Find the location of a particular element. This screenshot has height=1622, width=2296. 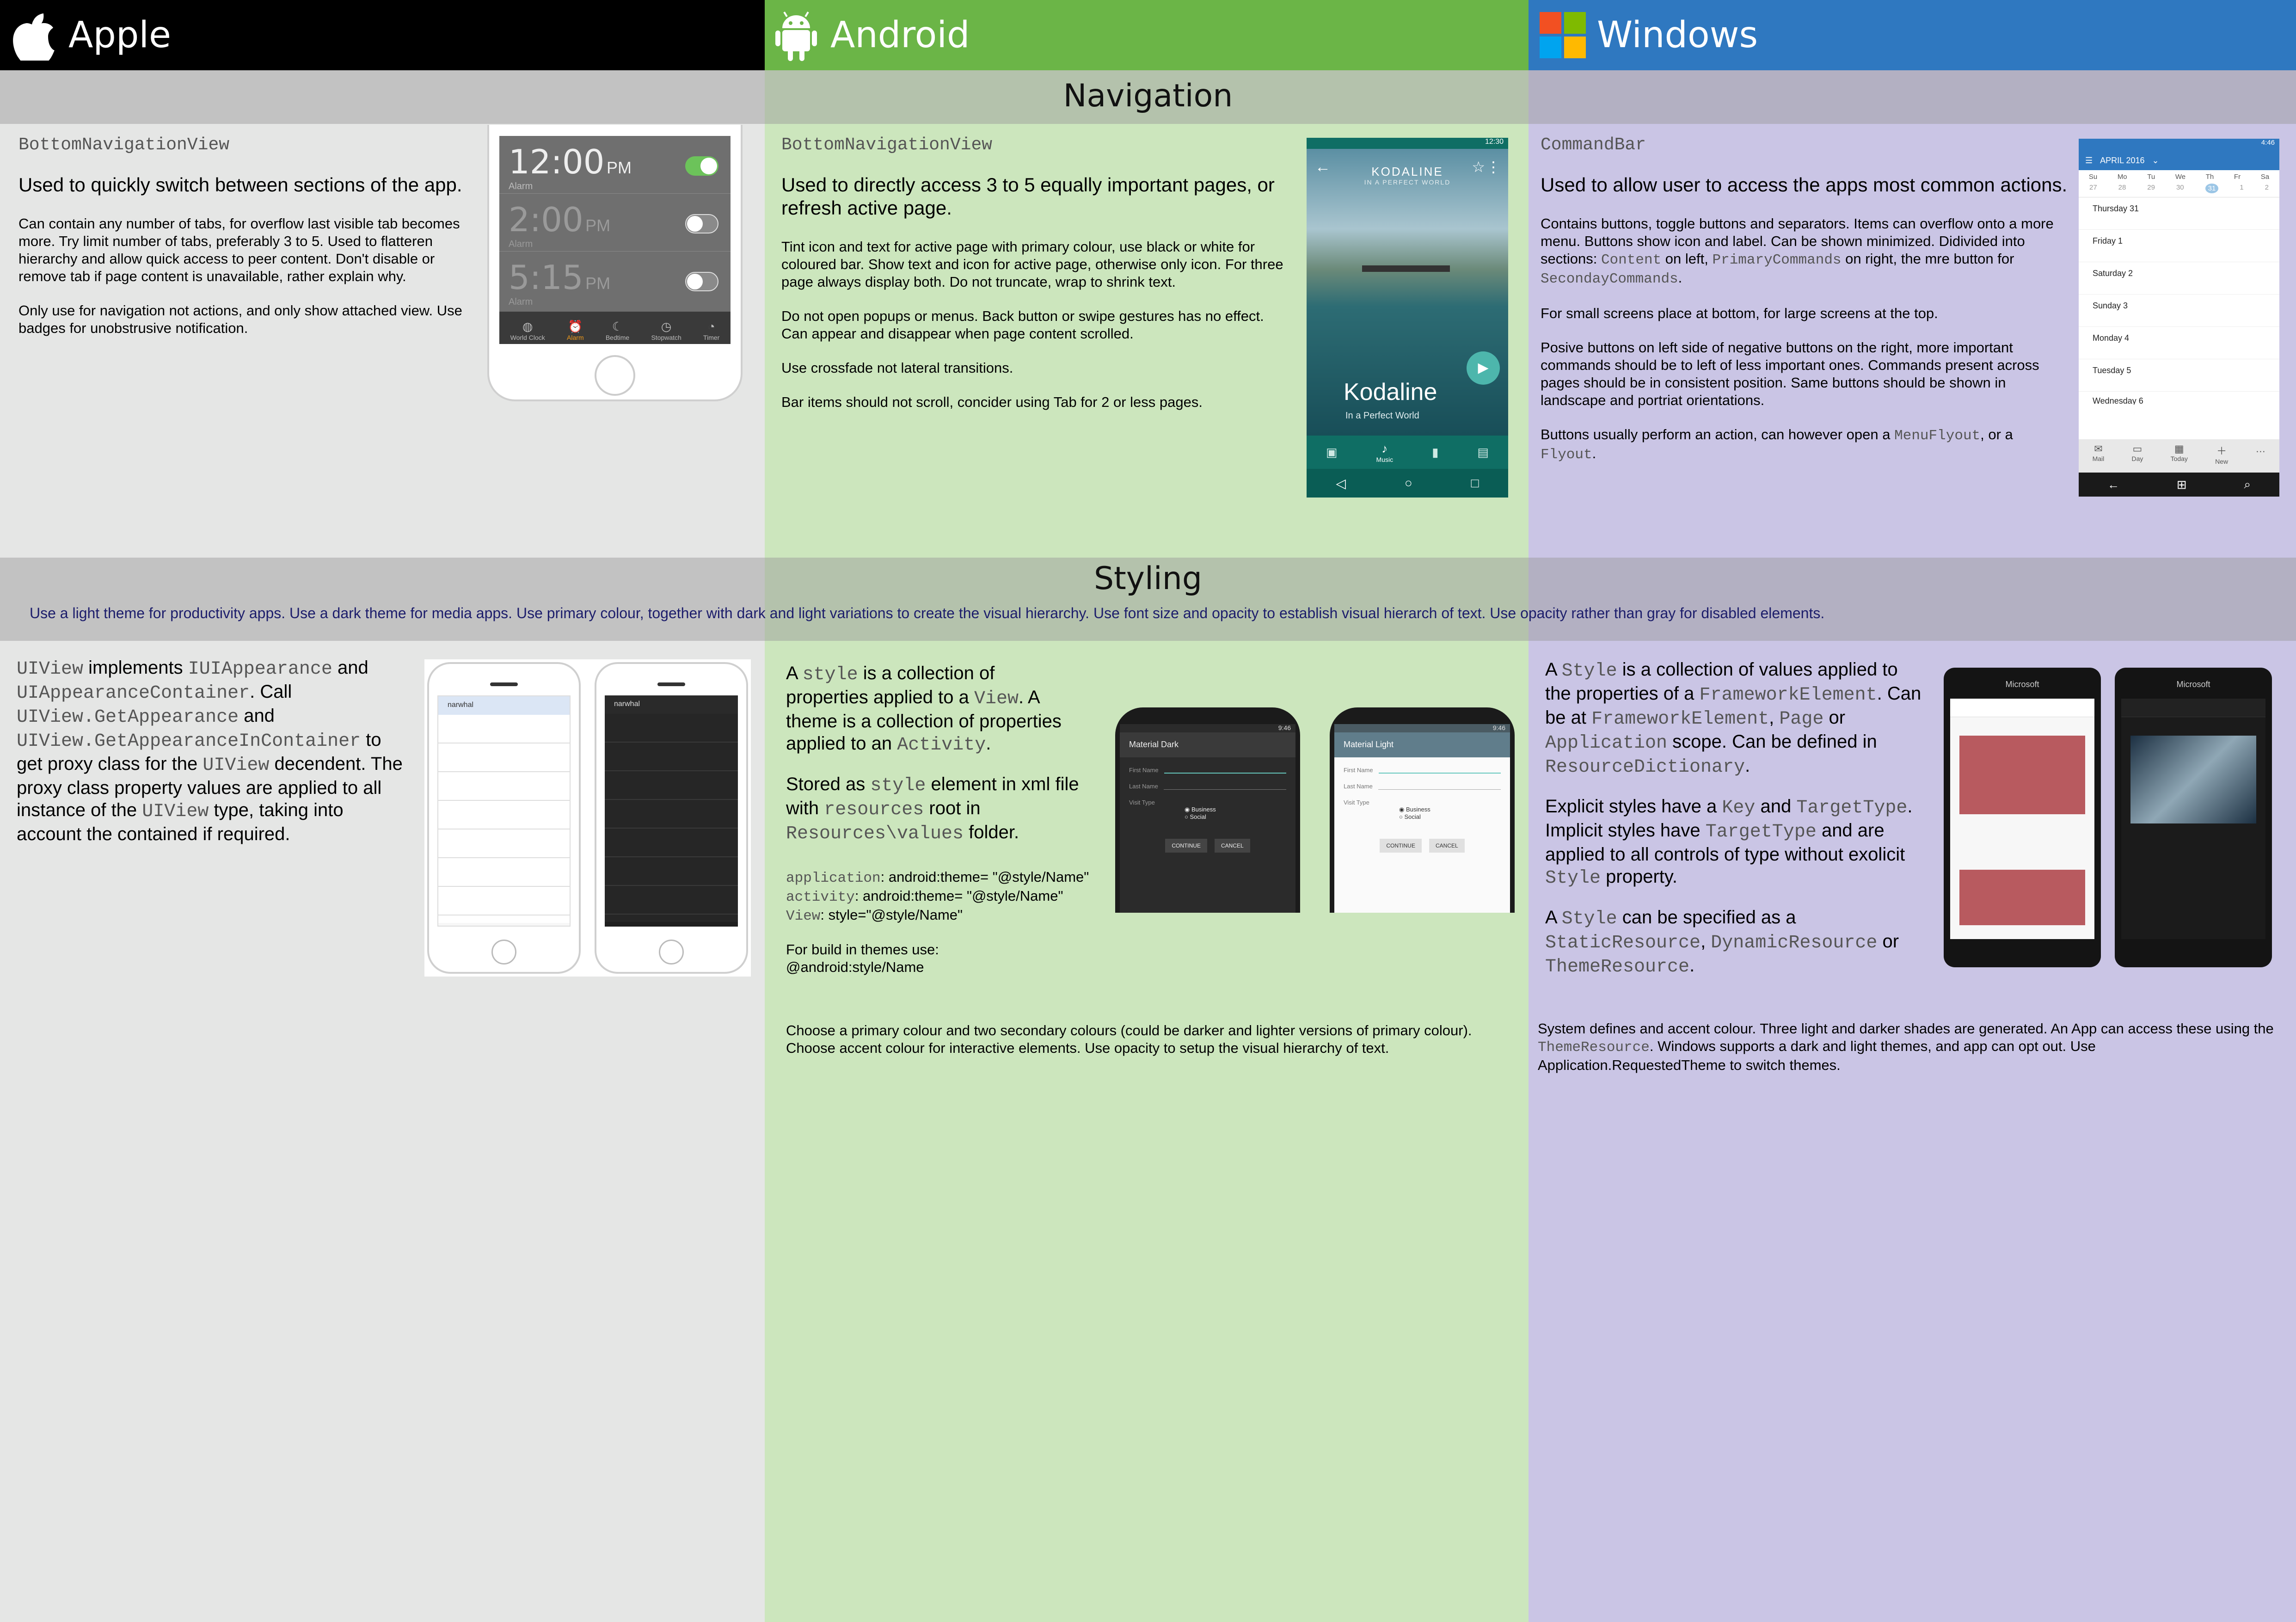

list-item: Wednesday 6 is located at coordinates (2179, 398).